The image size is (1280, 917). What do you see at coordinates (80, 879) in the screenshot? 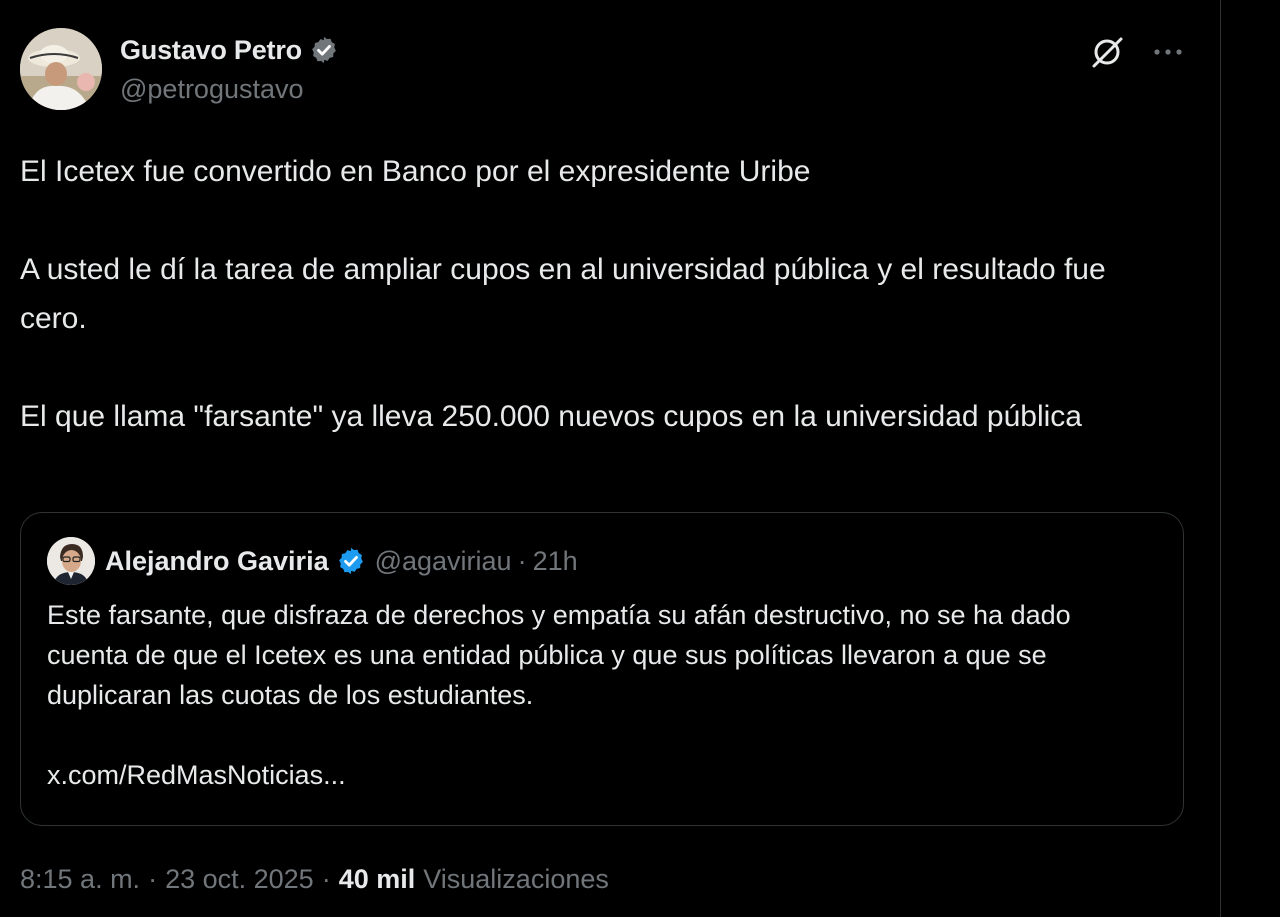
I see `tweet-time: 8:15 a. m.` at bounding box center [80, 879].